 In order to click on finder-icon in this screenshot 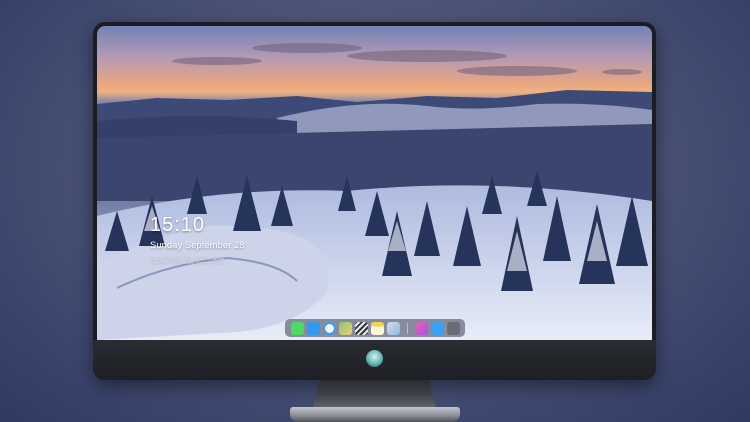, I will do `click(313, 328)`.